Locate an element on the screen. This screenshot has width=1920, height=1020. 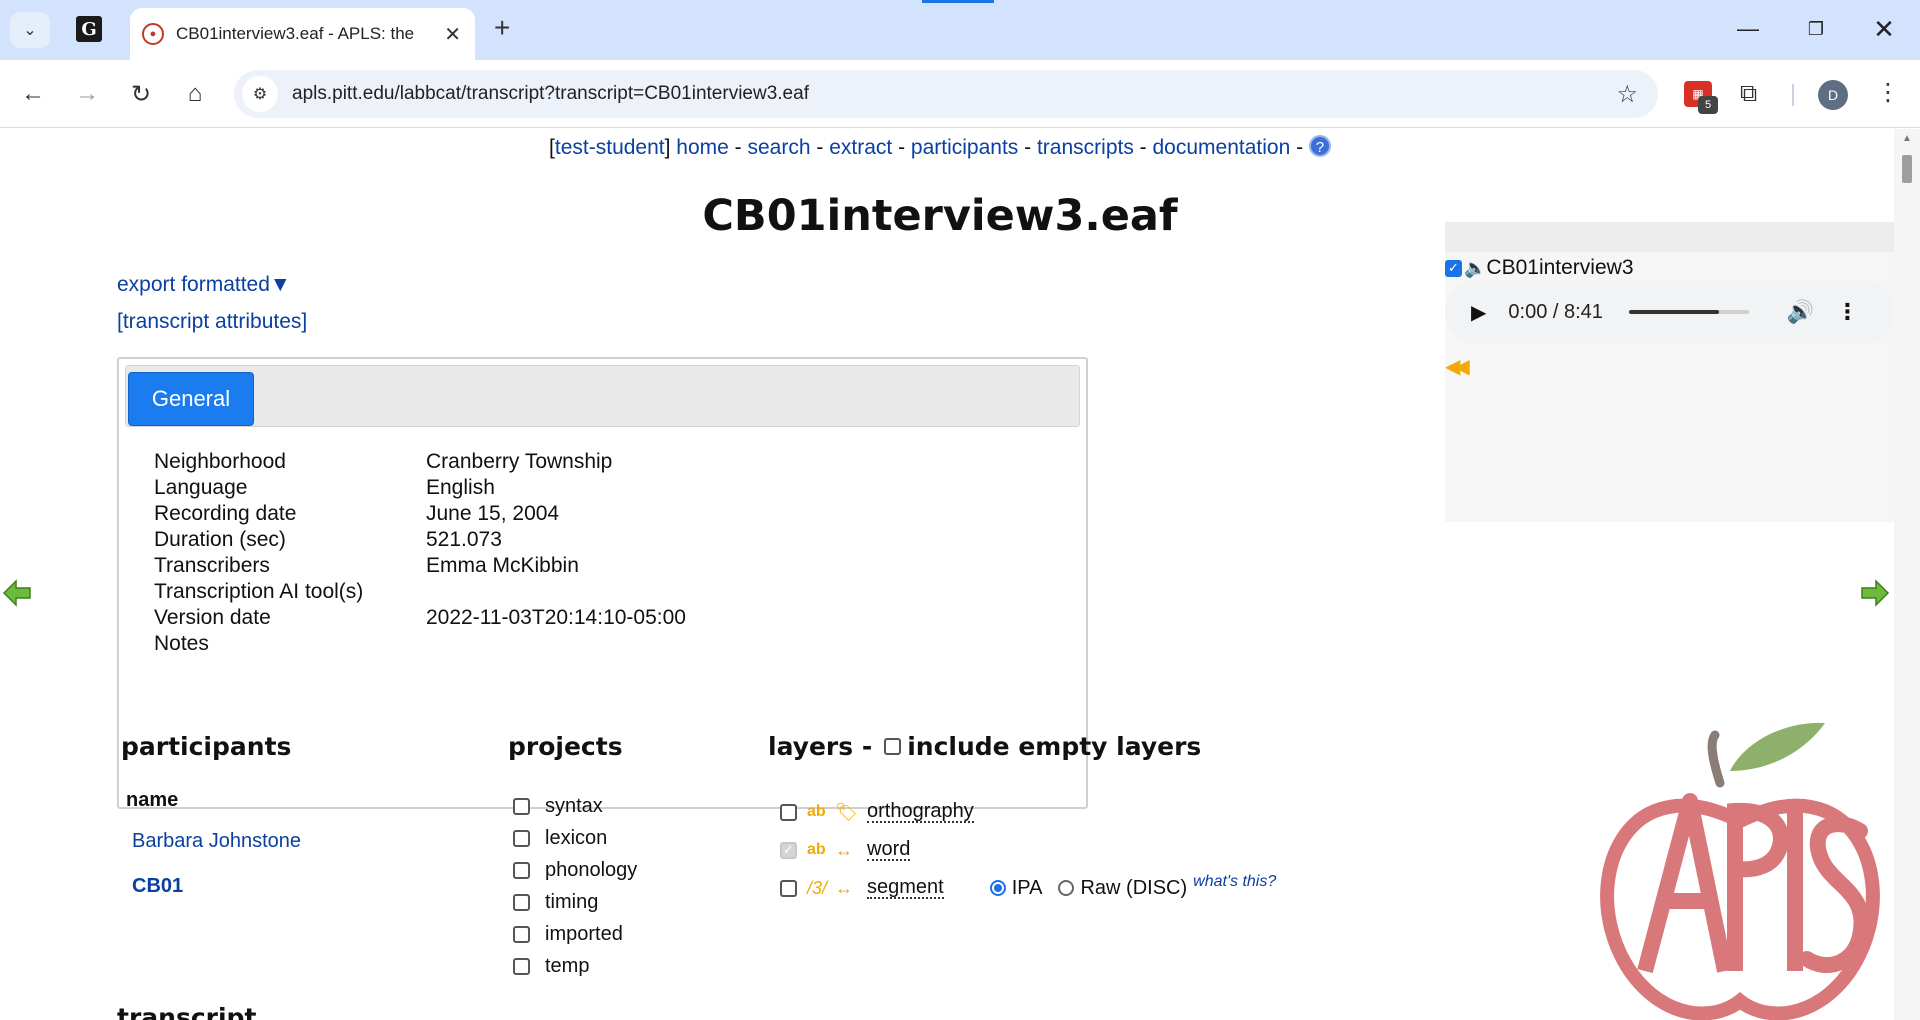
home-button: ⌂ is located at coordinates (195, 94).